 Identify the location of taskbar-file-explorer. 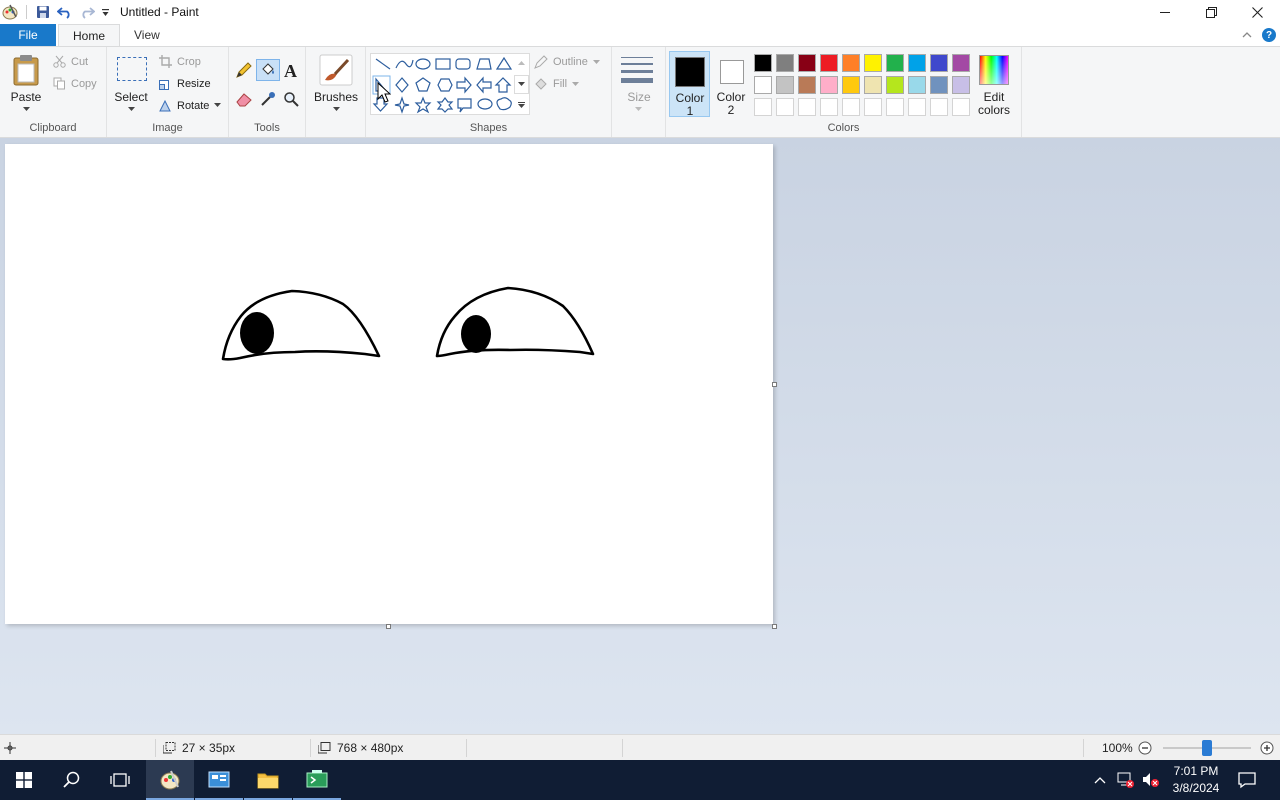
(268, 780).